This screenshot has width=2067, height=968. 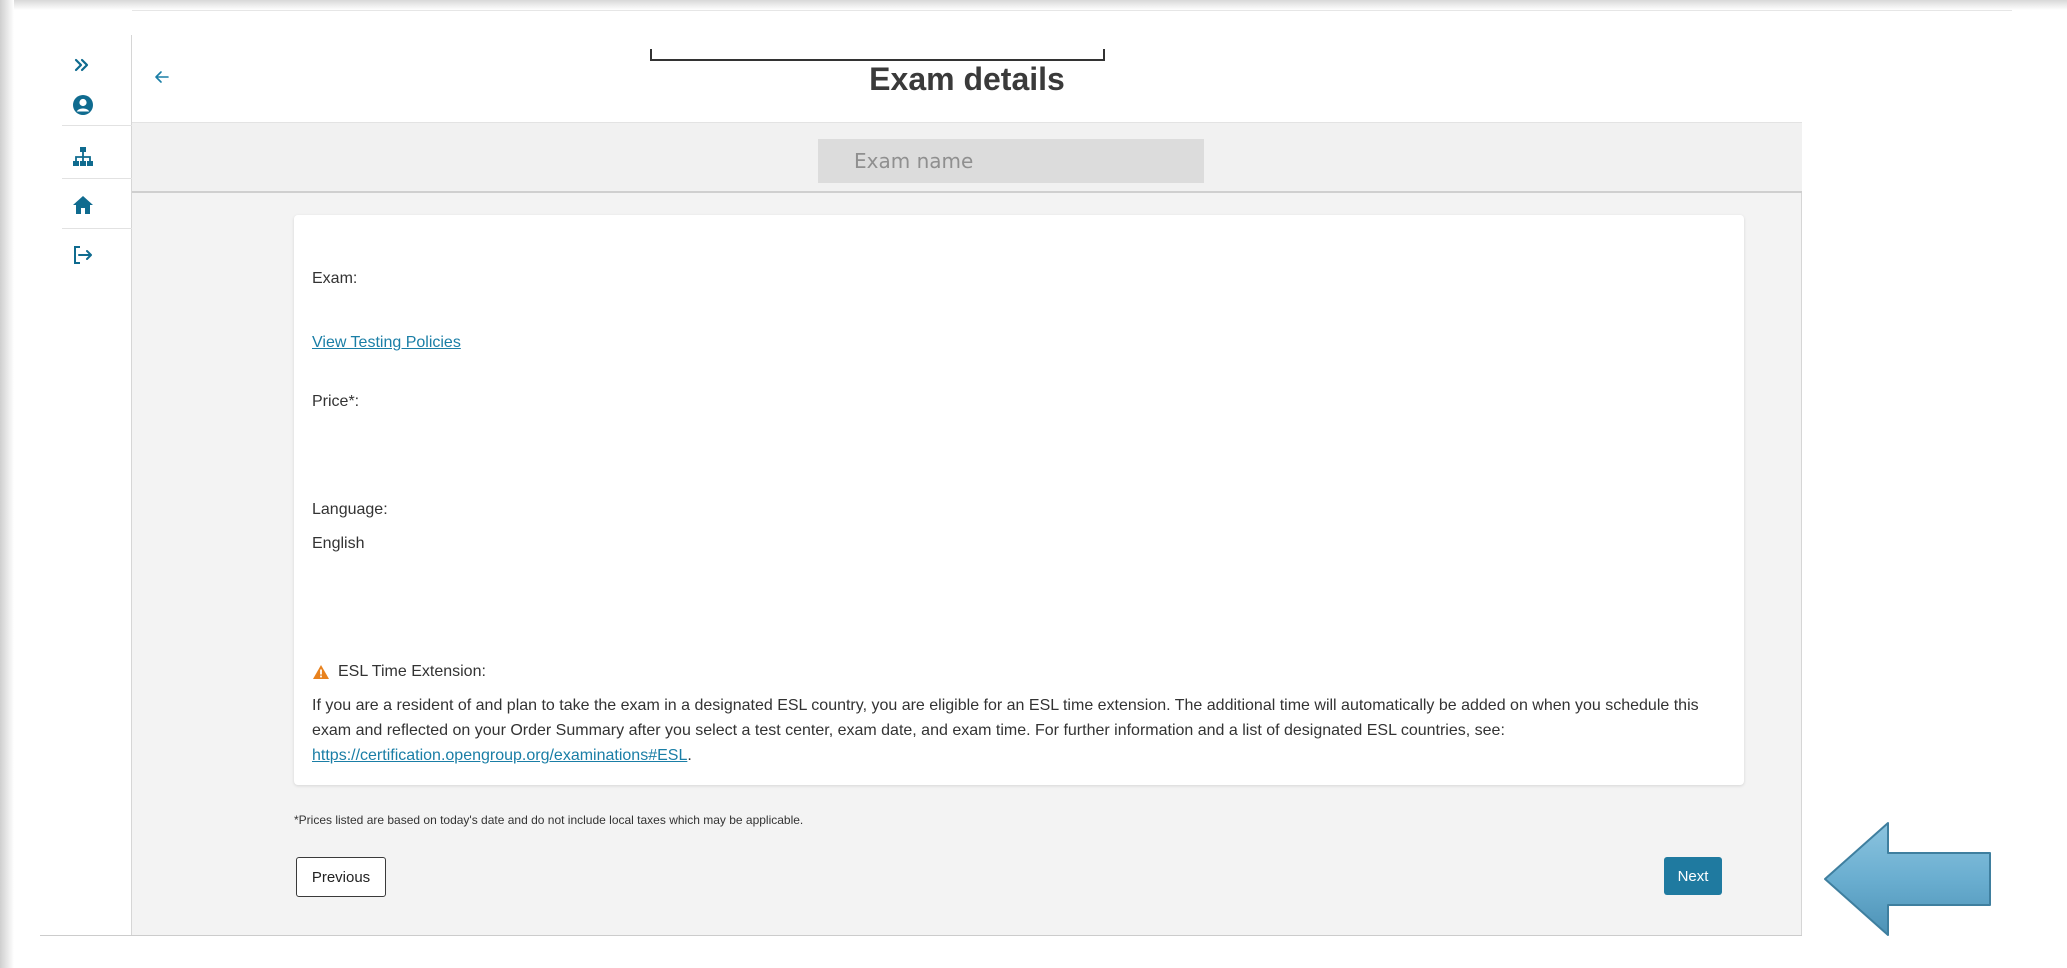 I want to click on esl-heading-text: ESL Time Extension:, so click(x=412, y=671).